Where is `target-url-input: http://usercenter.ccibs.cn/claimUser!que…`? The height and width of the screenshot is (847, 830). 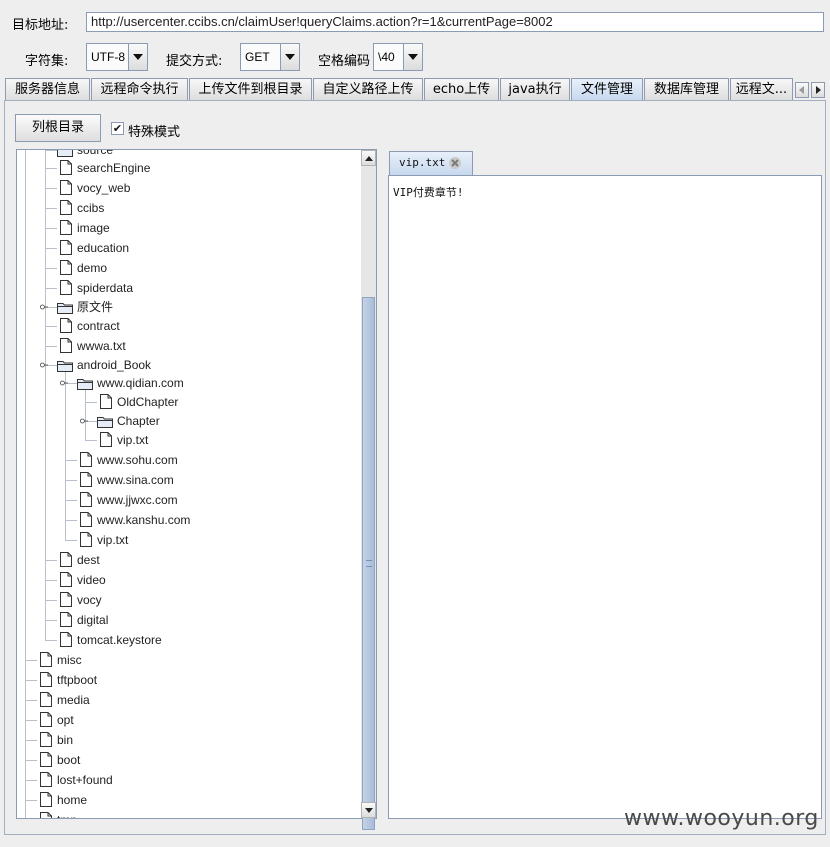 target-url-input: http://usercenter.ccibs.cn/claimUser!que… is located at coordinates (455, 22).